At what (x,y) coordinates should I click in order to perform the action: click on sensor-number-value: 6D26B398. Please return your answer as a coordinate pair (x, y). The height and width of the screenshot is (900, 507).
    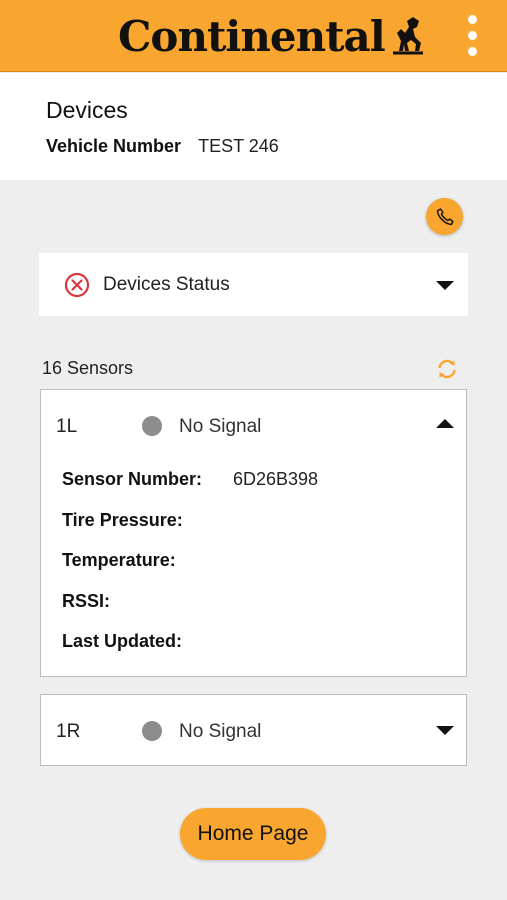
    Looking at the image, I should click on (276, 479).